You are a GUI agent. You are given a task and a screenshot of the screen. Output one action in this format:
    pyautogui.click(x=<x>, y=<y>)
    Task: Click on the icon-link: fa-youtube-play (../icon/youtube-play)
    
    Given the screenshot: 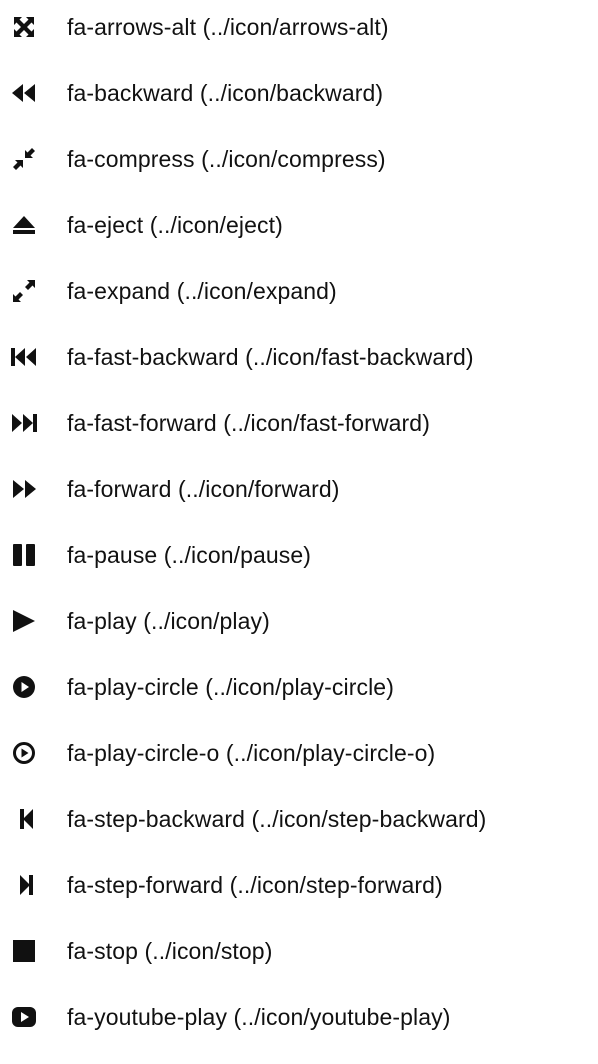 What is the action you would take?
    pyautogui.click(x=259, y=1017)
    